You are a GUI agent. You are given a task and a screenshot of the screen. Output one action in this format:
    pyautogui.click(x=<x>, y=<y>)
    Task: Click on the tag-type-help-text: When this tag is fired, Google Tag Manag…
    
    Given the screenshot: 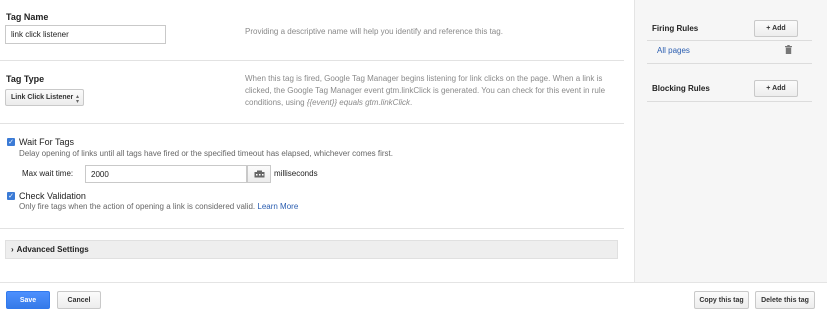 What is the action you would take?
    pyautogui.click(x=425, y=90)
    